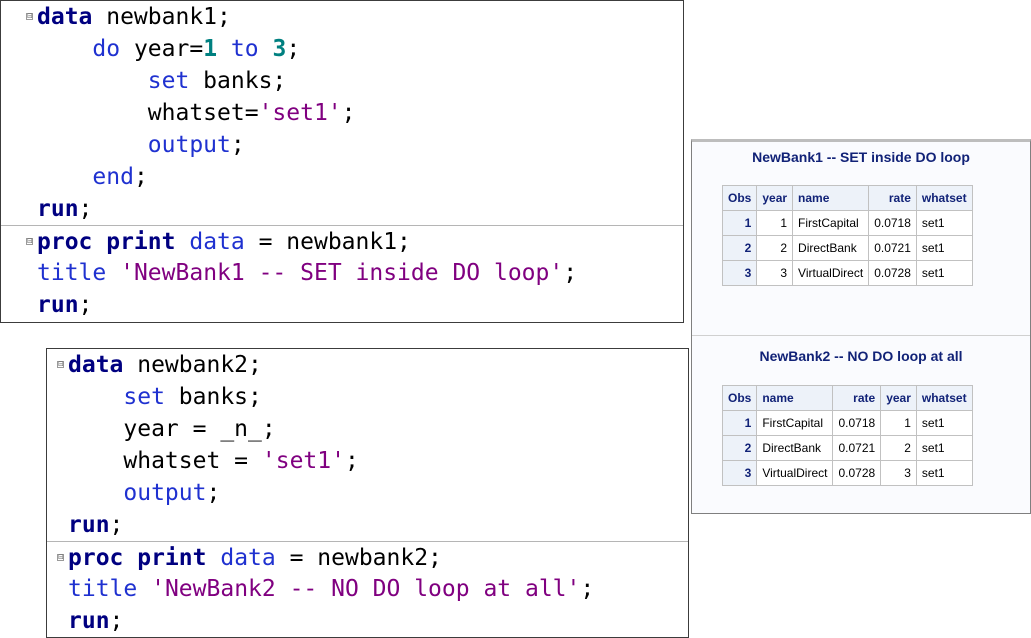 The width and height of the screenshot is (1031, 638). Describe the element at coordinates (857, 473) in the screenshot. I see `table-cell: 0.0728` at that location.